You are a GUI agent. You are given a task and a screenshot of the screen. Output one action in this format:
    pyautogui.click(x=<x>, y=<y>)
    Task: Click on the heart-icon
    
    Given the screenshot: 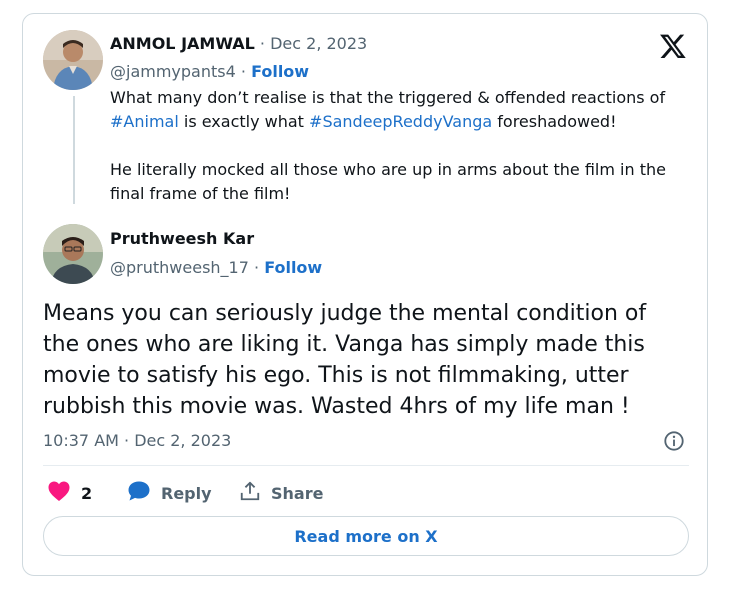 What is the action you would take?
    pyautogui.click(x=59, y=493)
    